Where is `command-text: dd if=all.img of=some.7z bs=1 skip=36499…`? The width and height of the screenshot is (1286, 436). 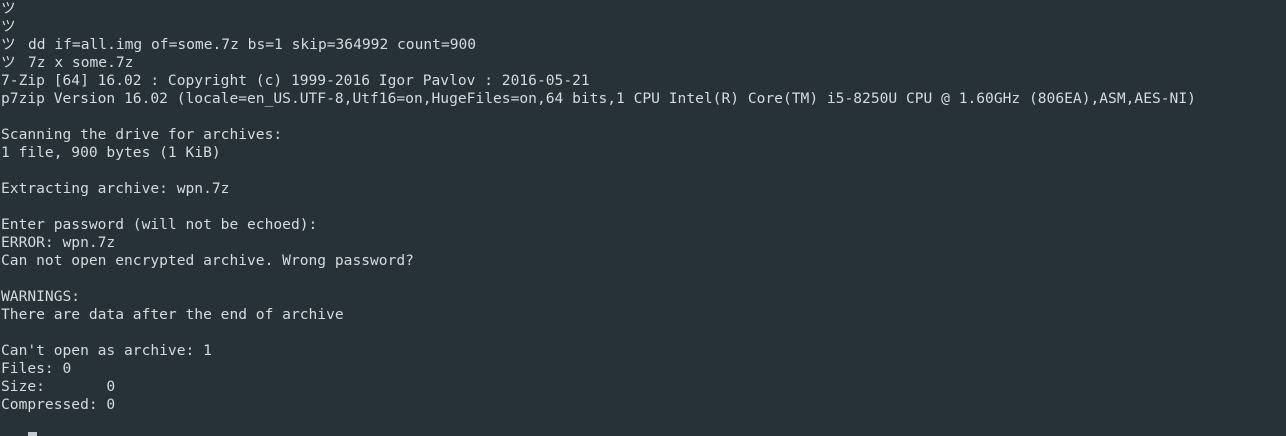
command-text: dd if=all.img of=some.7z bs=1 skip=36499… is located at coordinates (252, 44).